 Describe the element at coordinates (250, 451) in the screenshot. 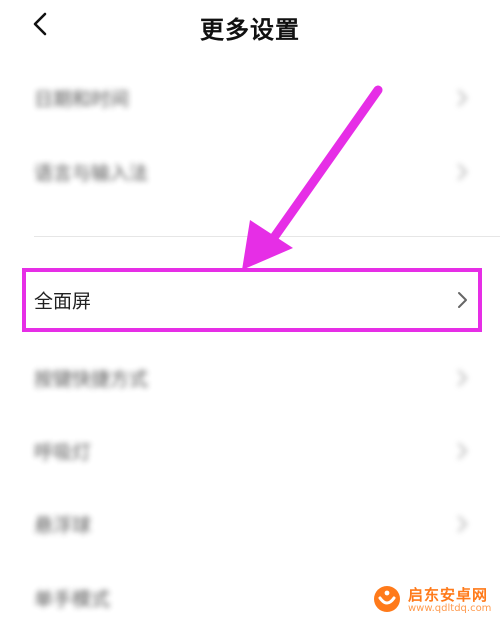

I see `settings-item-breathing-light: 呼吸灯` at that location.